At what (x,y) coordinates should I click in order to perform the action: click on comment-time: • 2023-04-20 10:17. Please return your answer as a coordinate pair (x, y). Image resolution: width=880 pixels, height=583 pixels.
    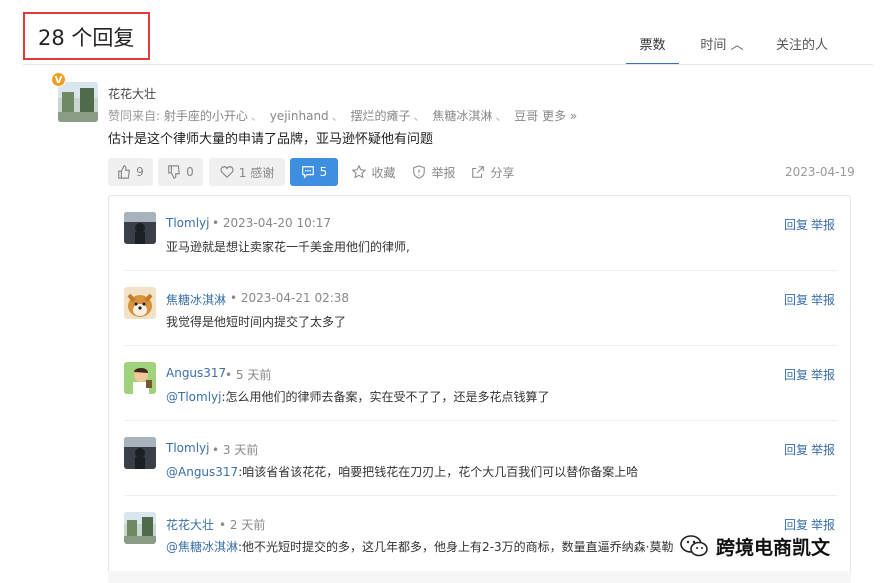
    Looking at the image, I should click on (272, 223).